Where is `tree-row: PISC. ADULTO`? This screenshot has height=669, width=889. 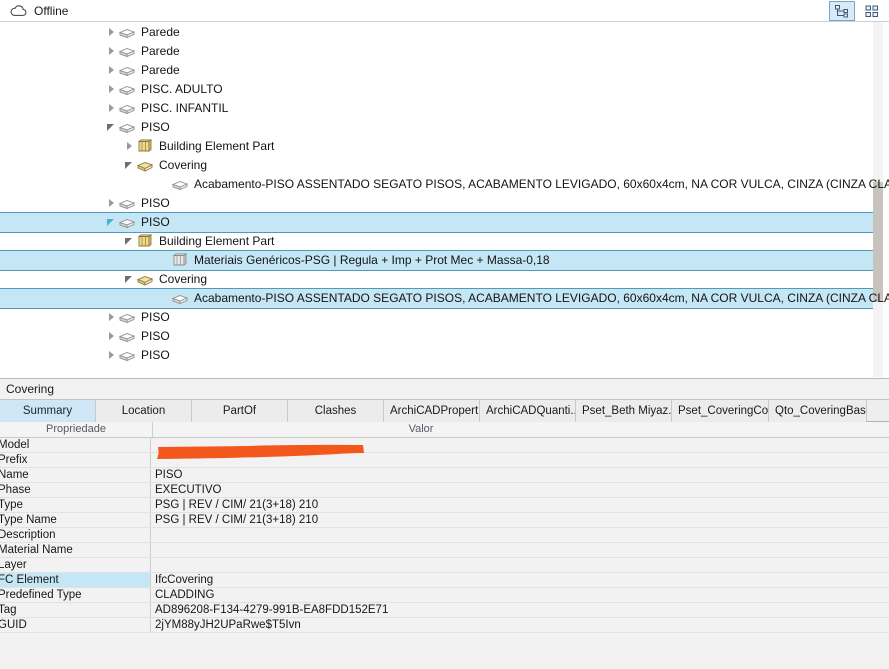
tree-row: PISC. ADULTO is located at coordinates (444, 88).